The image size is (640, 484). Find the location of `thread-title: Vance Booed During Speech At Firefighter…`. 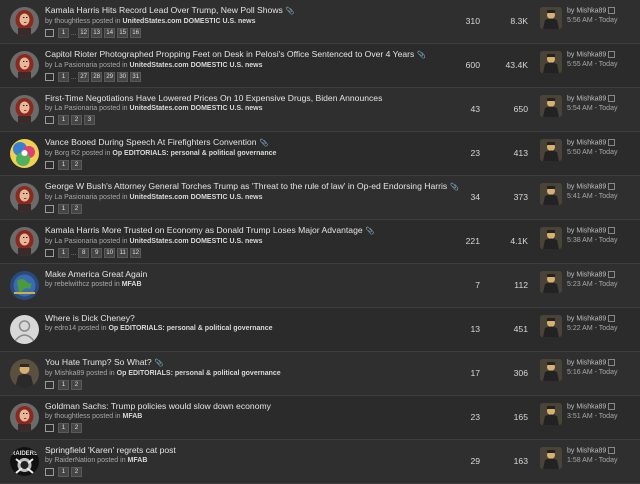

thread-title: Vance Booed During Speech At Firefighter… is located at coordinates (150, 142).